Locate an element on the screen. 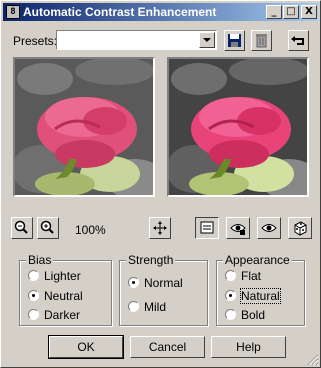 The height and width of the screenshot is (368, 321). delete-preset-button is located at coordinates (261, 40).